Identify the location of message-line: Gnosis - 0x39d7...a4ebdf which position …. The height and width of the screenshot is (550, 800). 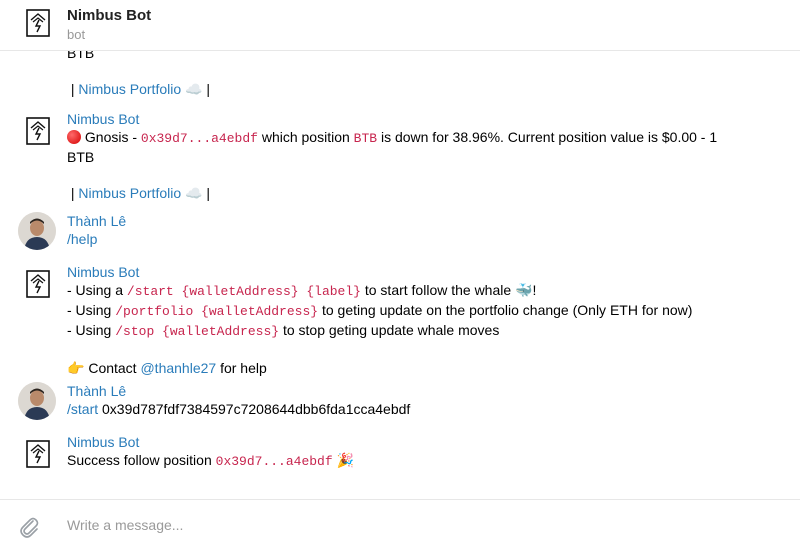
(417, 138).